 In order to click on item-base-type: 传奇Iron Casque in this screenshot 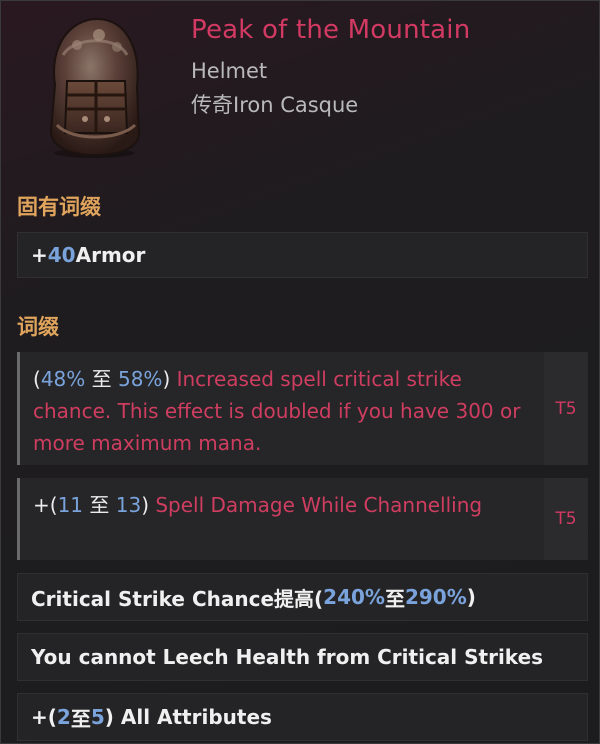, I will do `click(275, 105)`.